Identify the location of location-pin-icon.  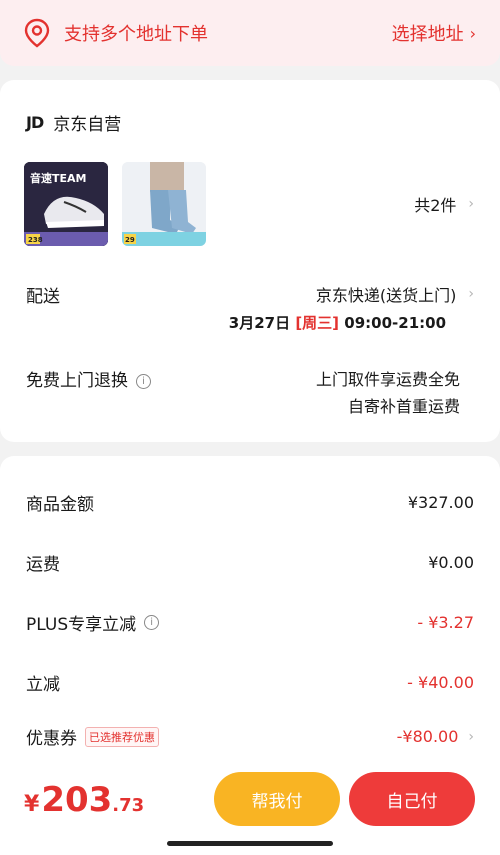
(37, 33).